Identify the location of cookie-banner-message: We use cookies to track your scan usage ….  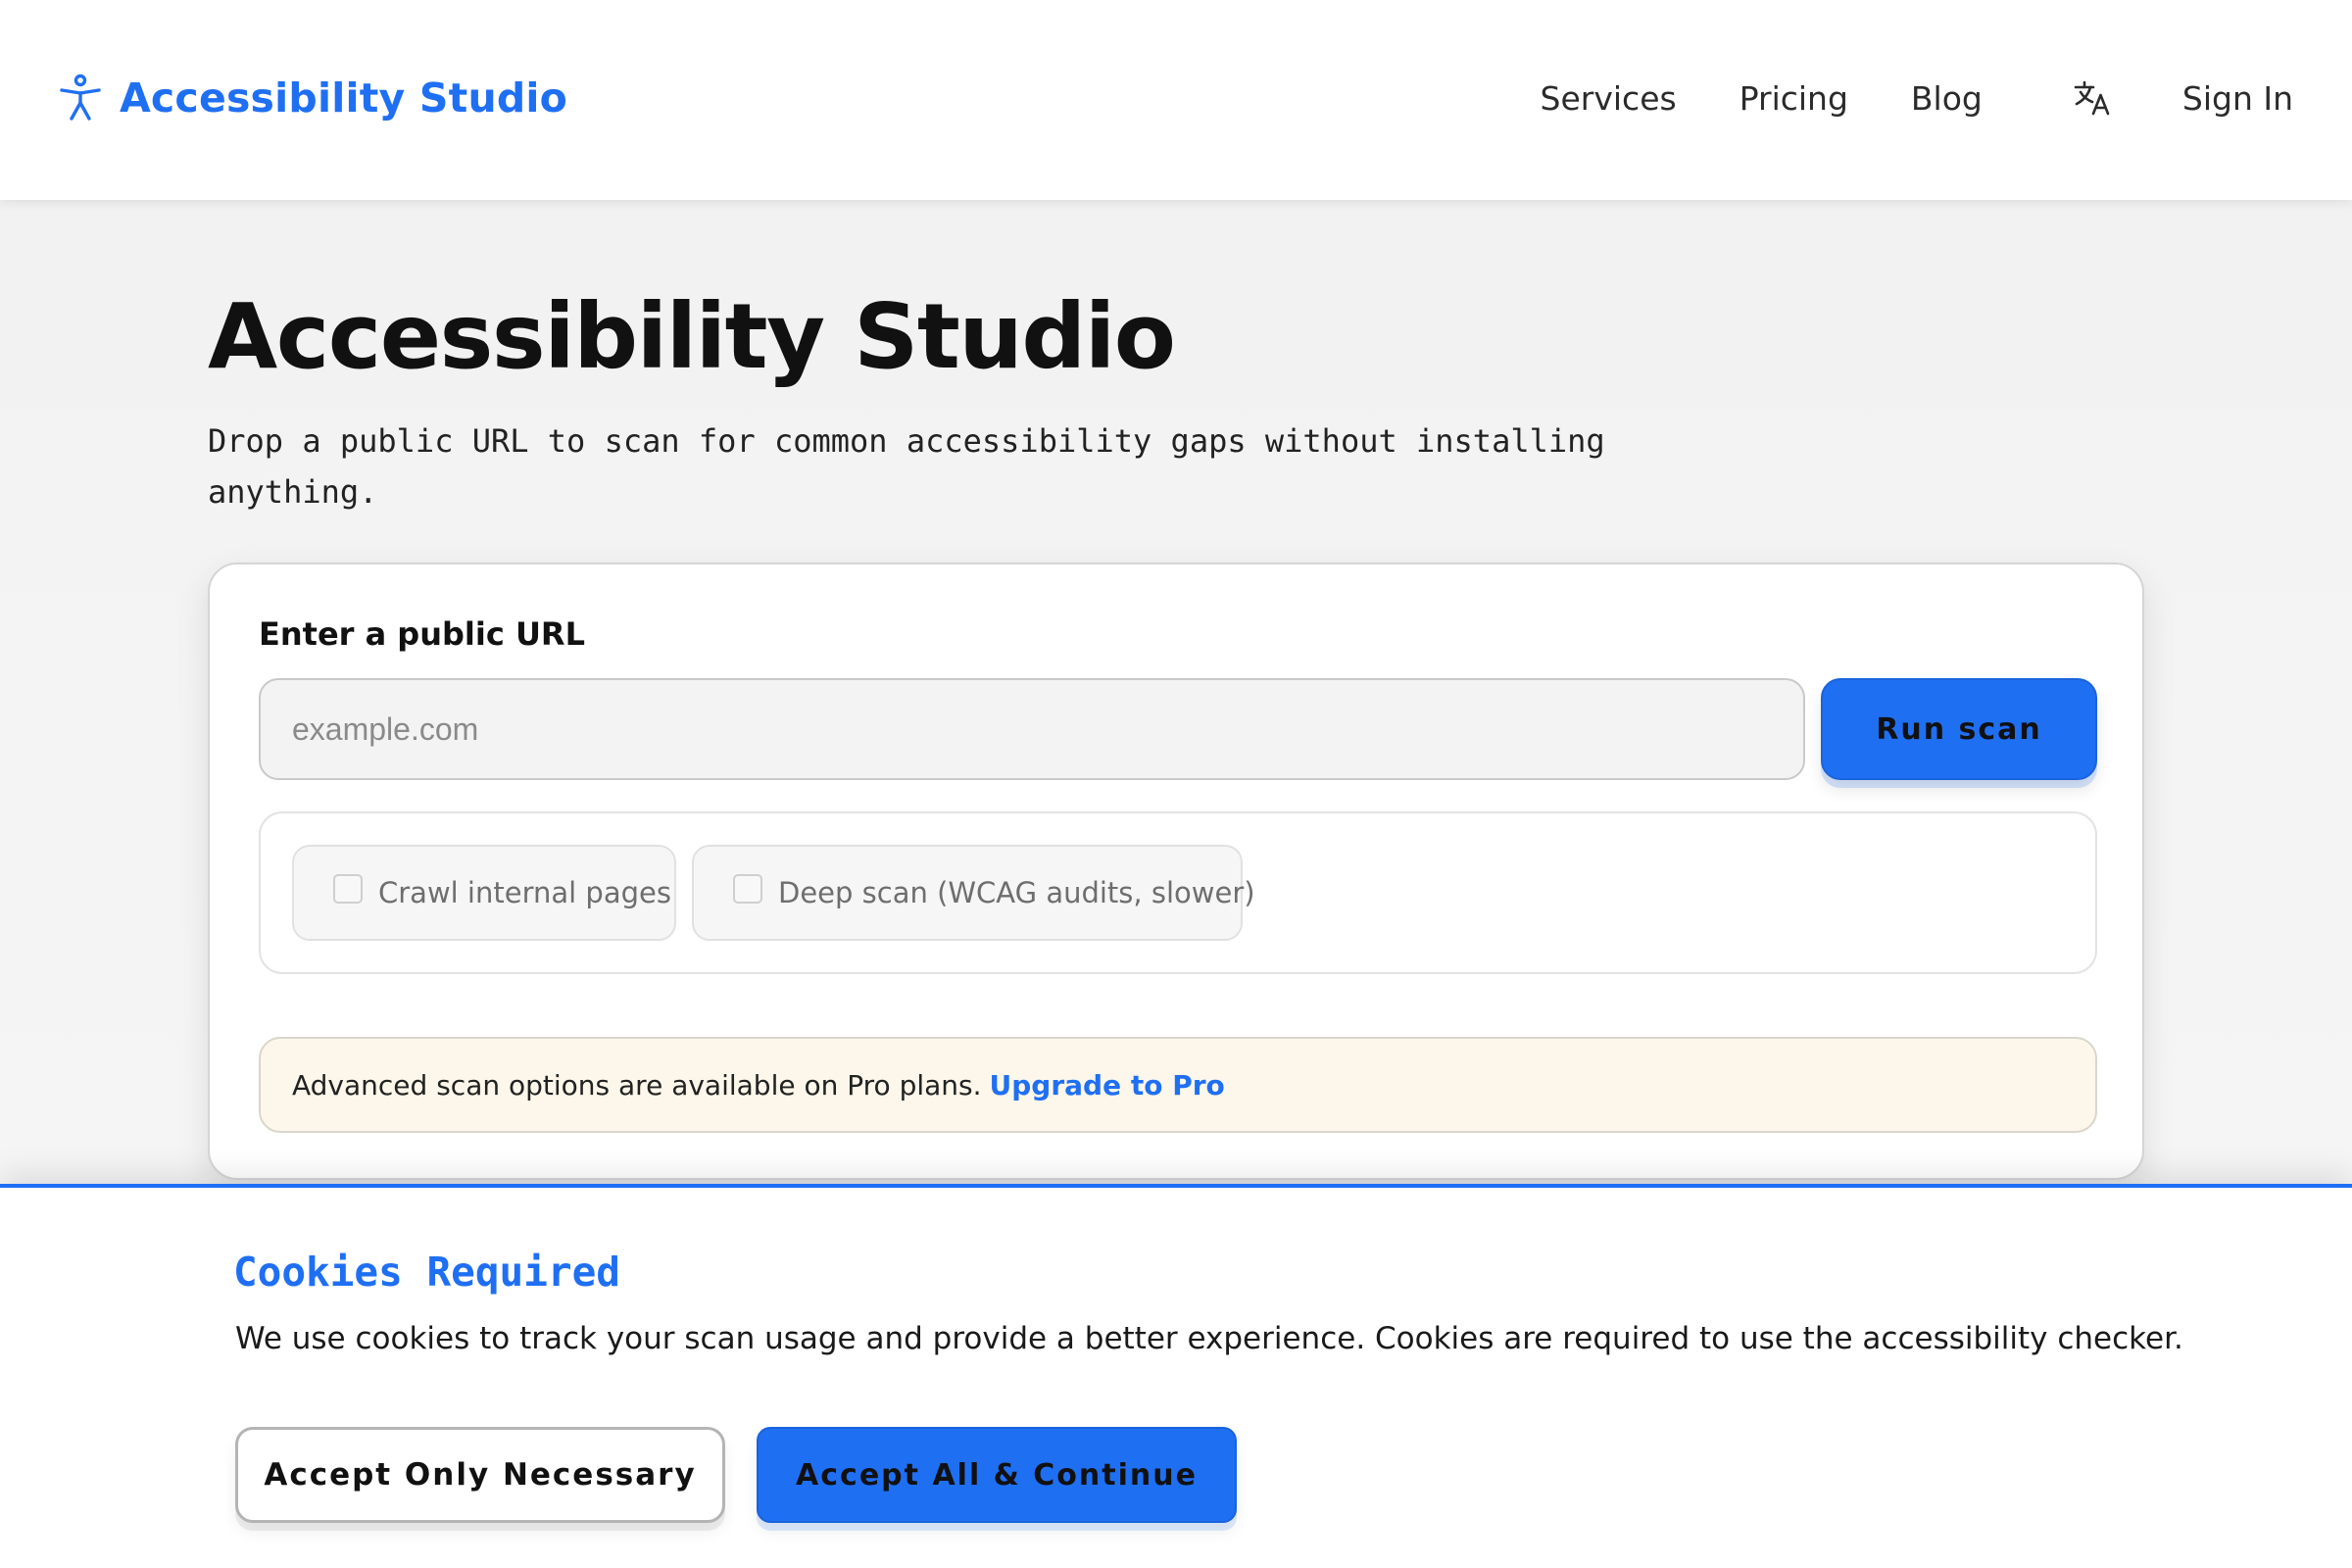
(1209, 1338).